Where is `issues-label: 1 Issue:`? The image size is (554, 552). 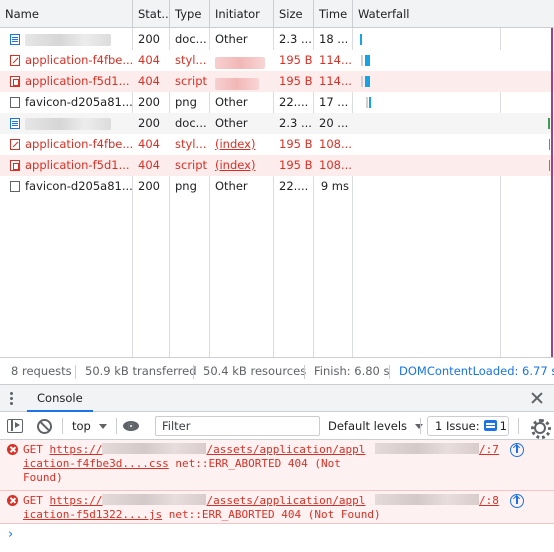 issues-label: 1 Issue: is located at coordinates (457, 426).